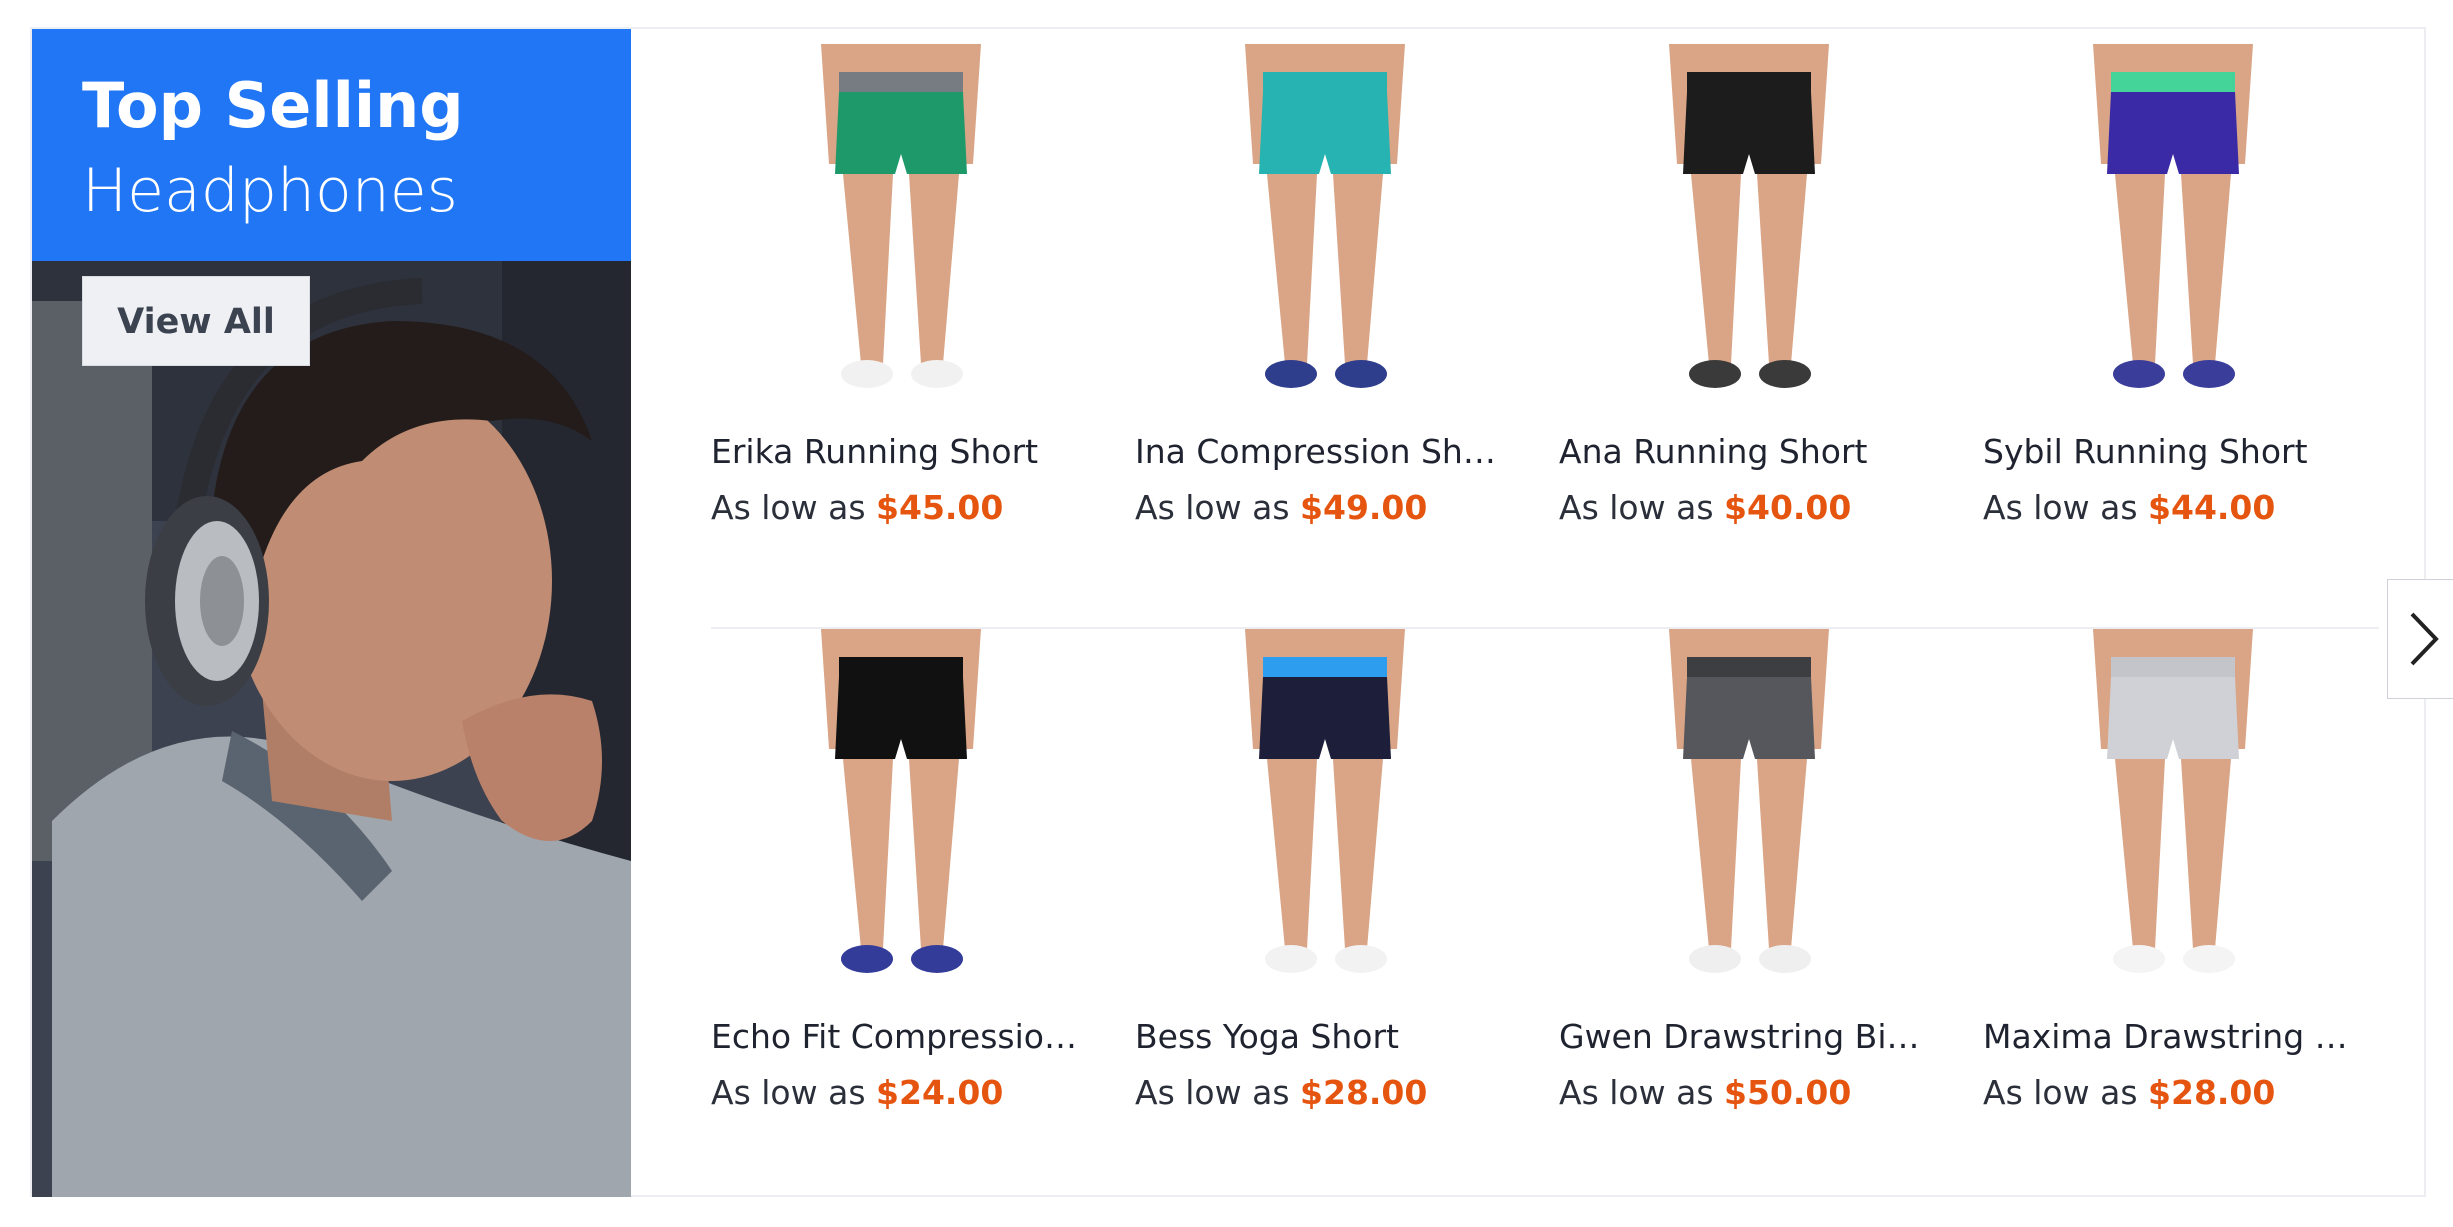  I want to click on product-price-line: As low as $45.00, so click(857, 507).